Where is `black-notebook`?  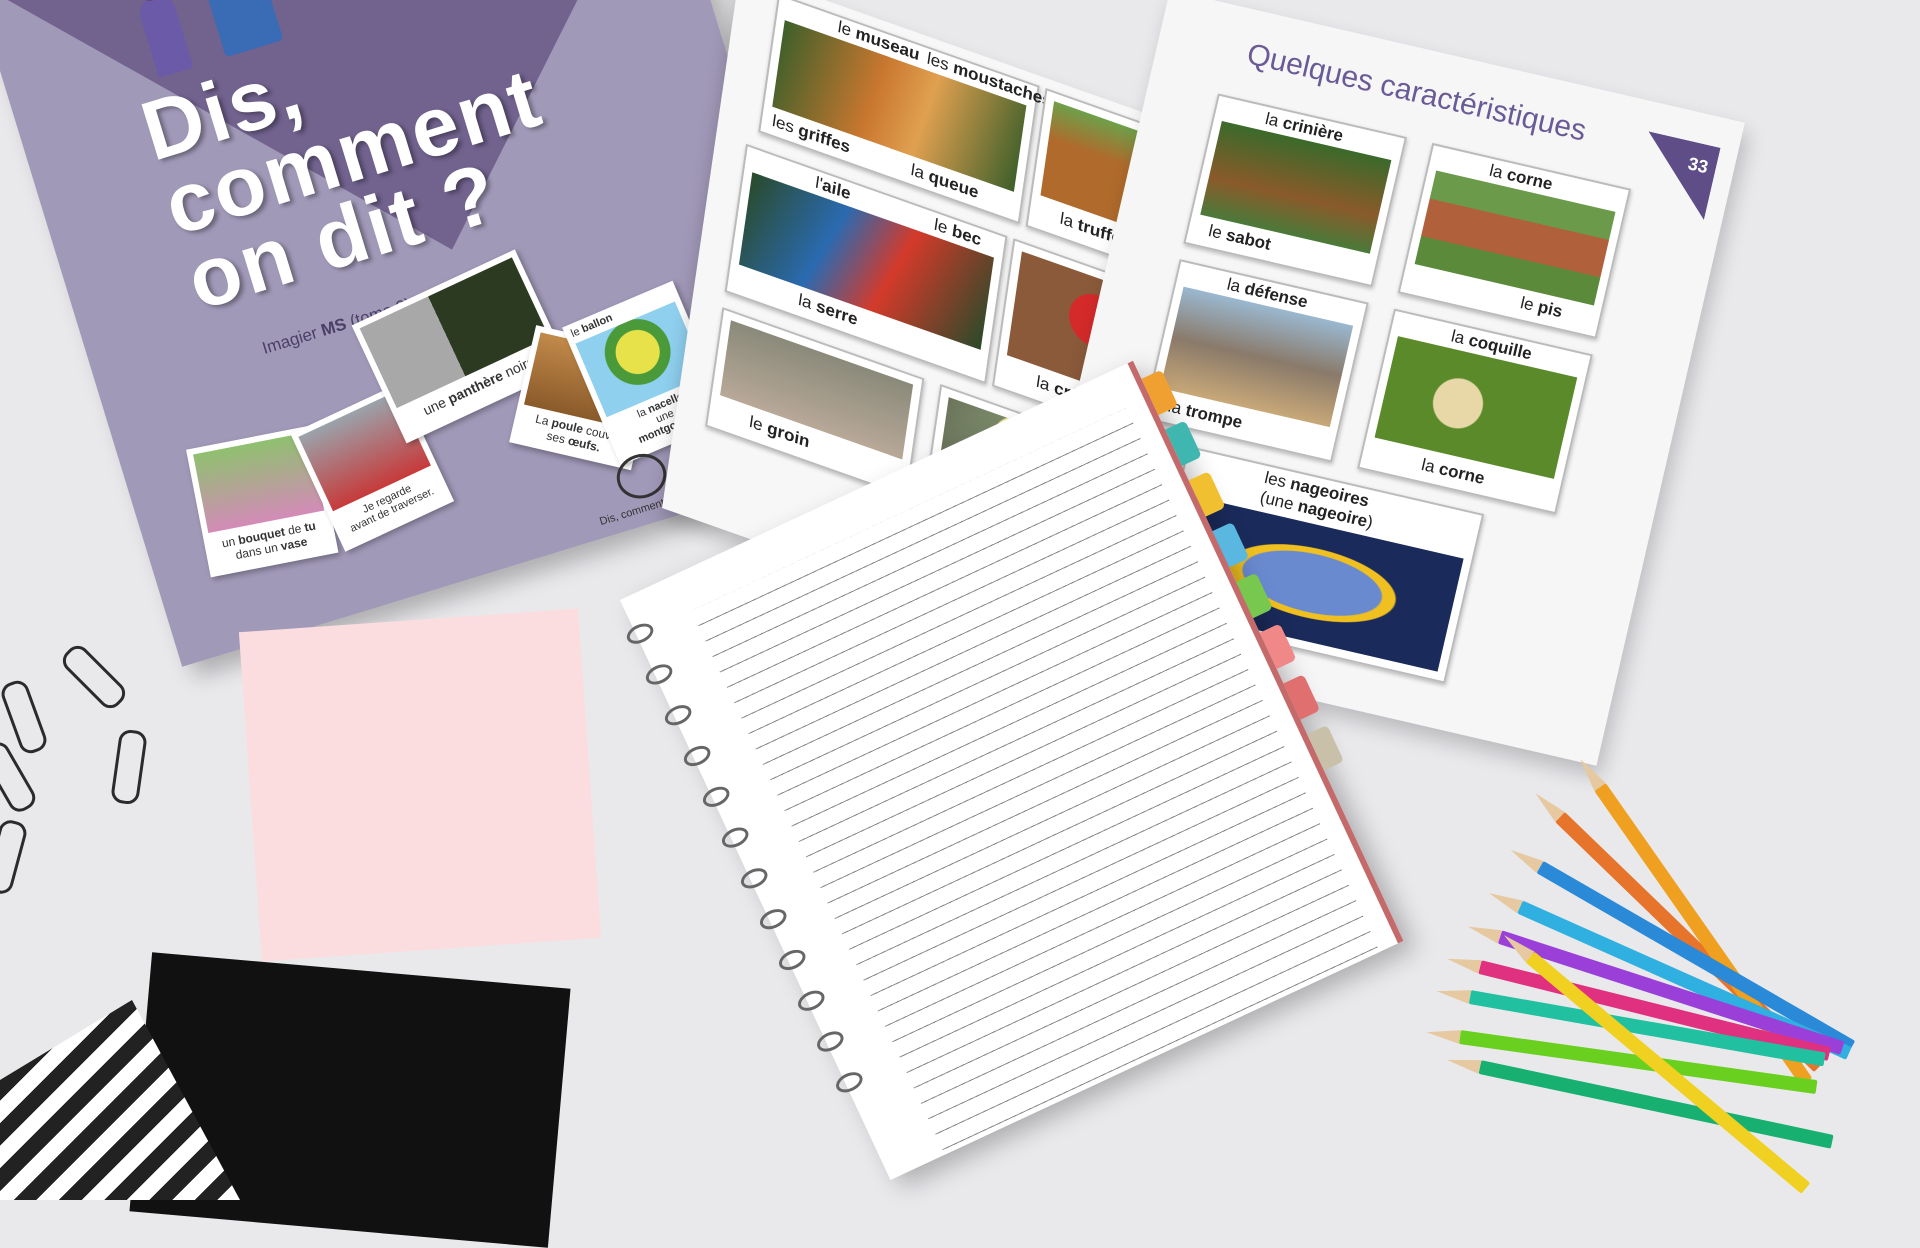
black-notebook is located at coordinates (350, 1100).